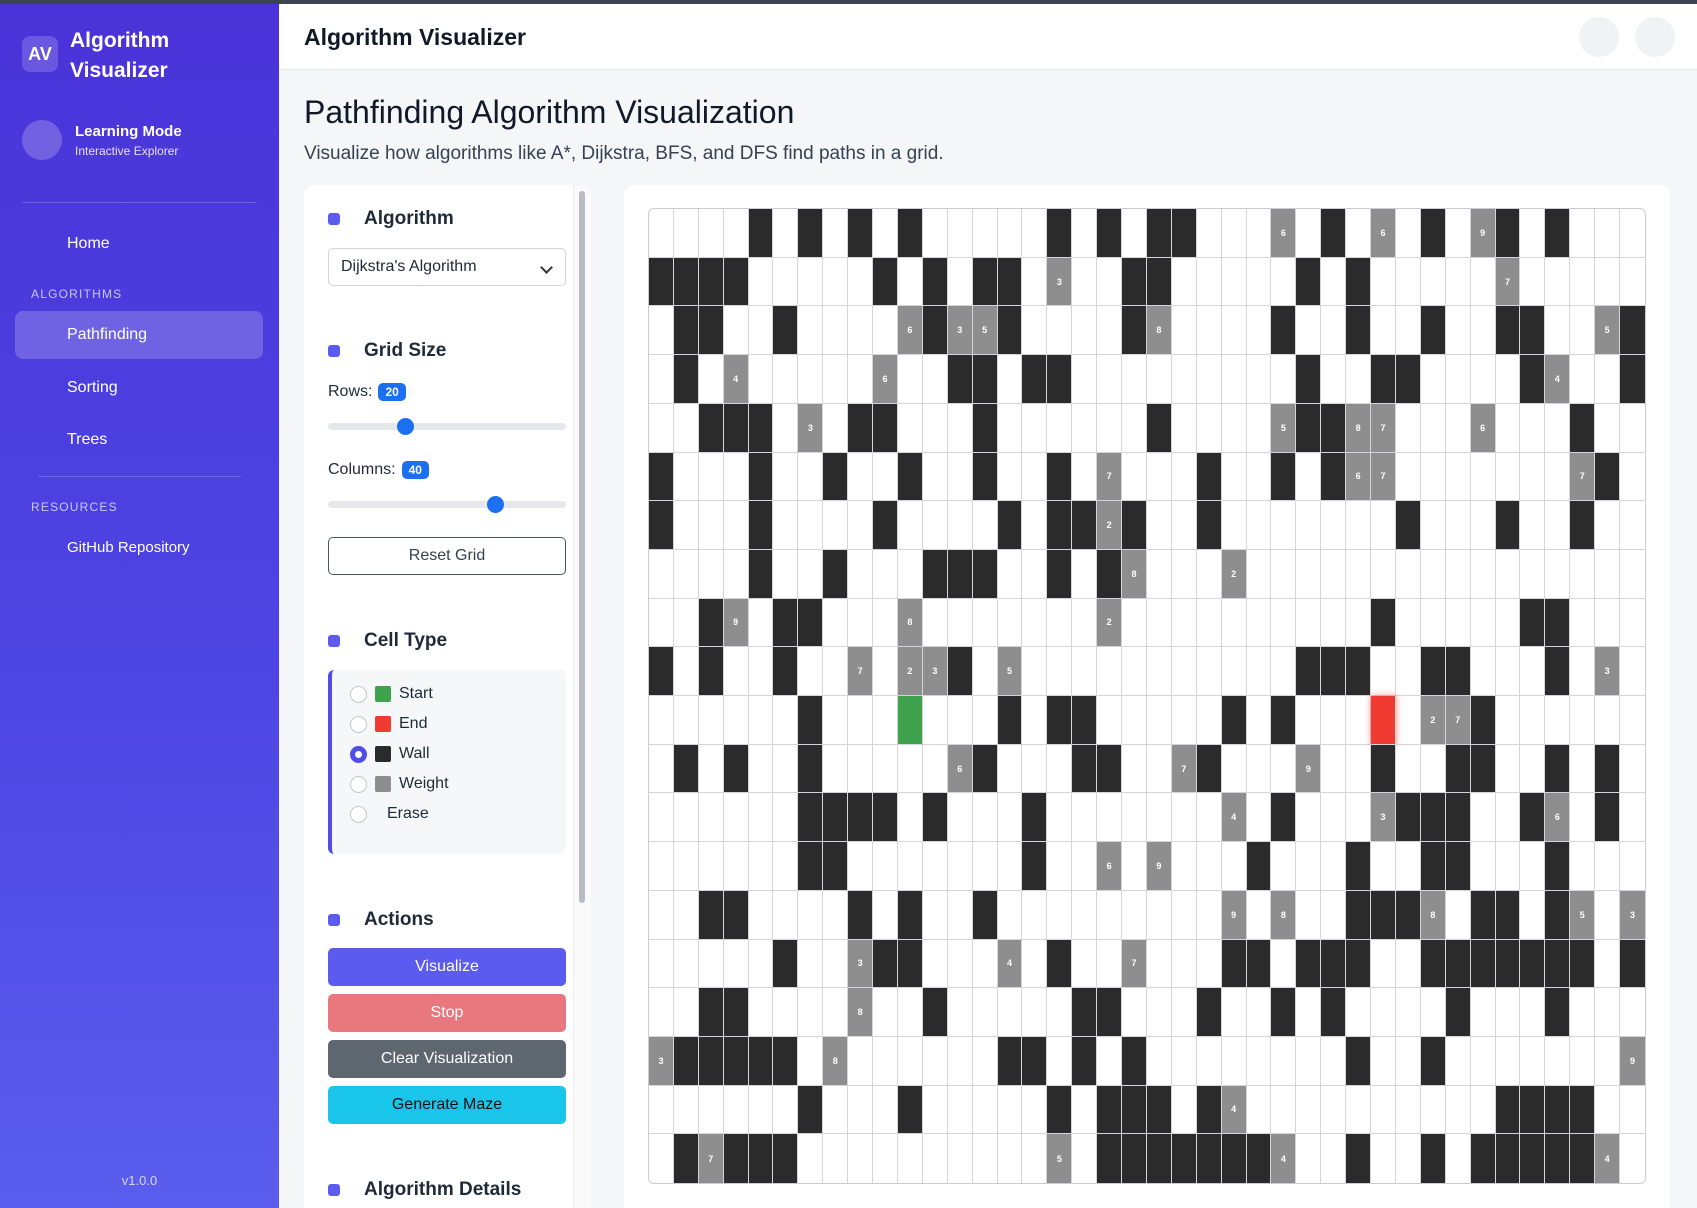  Describe the element at coordinates (1309, 769) in the screenshot. I see `grid-cell-weight: 9` at that location.